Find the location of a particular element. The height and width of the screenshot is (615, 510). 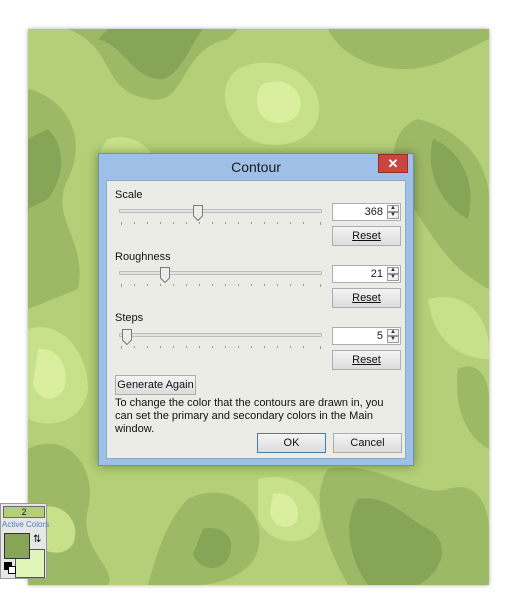

cancel-label: Cancel is located at coordinates (367, 443).